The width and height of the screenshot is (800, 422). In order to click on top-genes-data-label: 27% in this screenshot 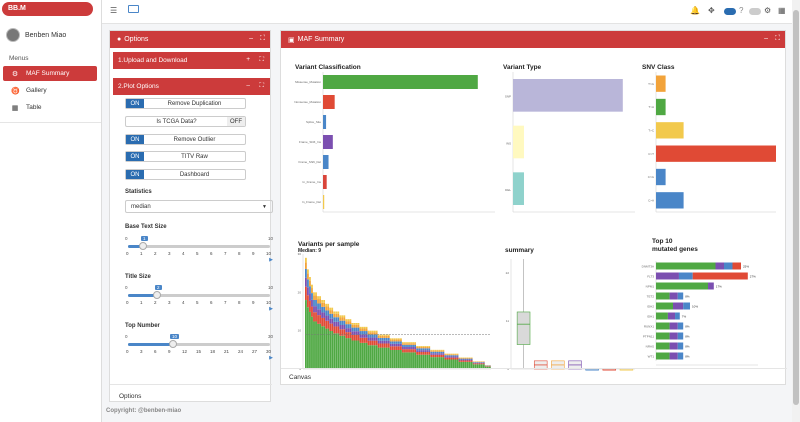, I will do `click(753, 277)`.